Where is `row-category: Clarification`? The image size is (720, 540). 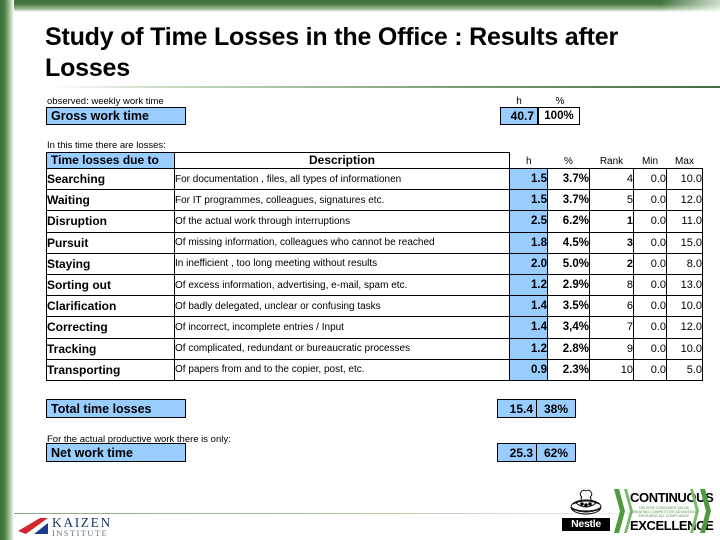 row-category: Clarification is located at coordinates (110, 306).